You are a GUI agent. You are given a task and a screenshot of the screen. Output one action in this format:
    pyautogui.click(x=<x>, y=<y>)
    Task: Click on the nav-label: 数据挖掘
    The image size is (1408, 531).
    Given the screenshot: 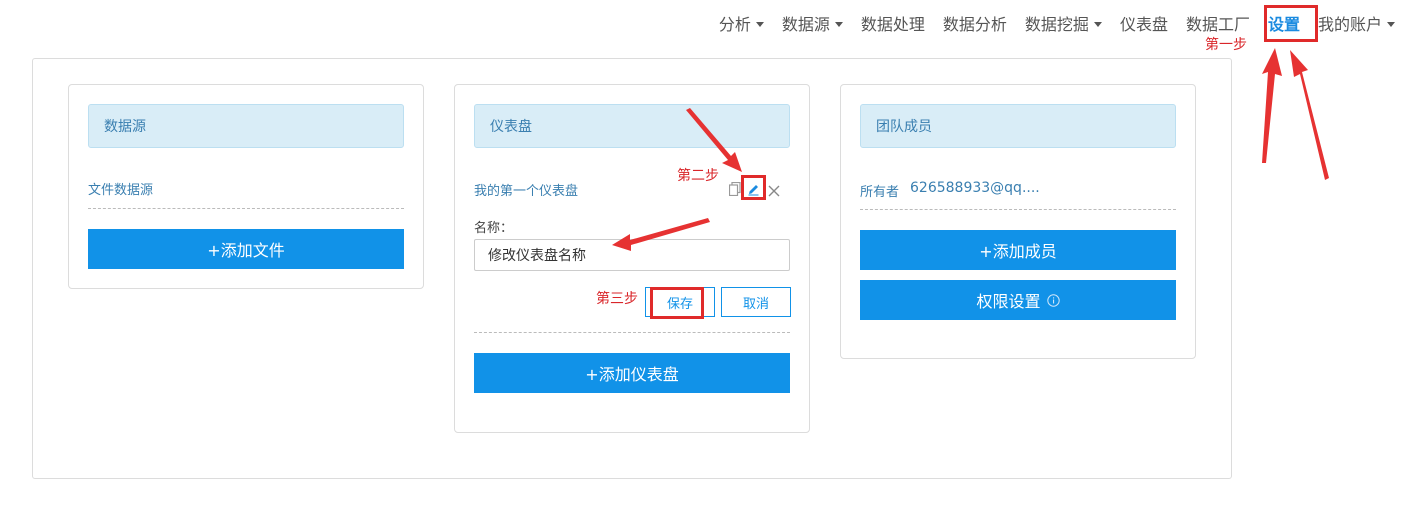 What is the action you would take?
    pyautogui.click(x=1056, y=24)
    